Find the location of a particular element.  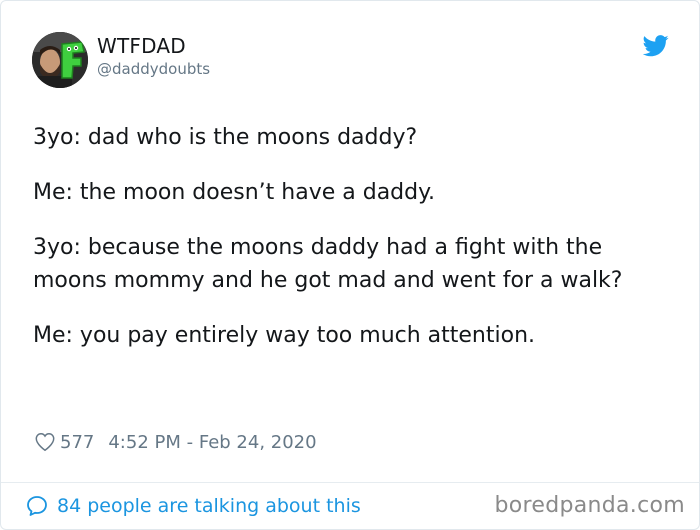

avatar is located at coordinates (60, 60).